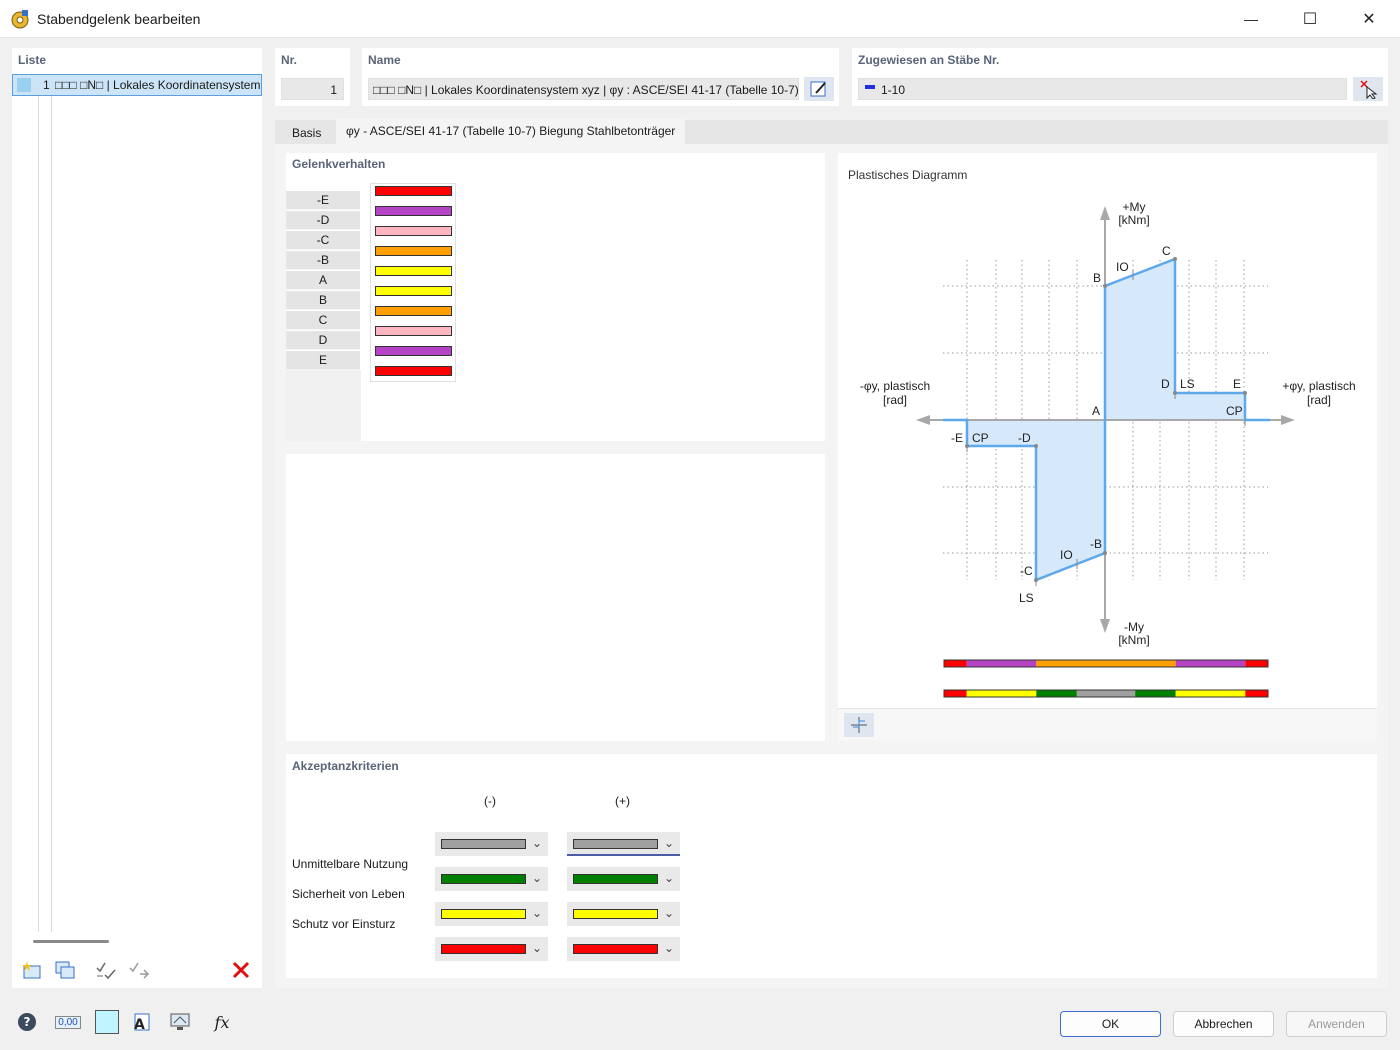  Describe the element at coordinates (1097, 278) in the screenshot. I see `label-b: B` at that location.